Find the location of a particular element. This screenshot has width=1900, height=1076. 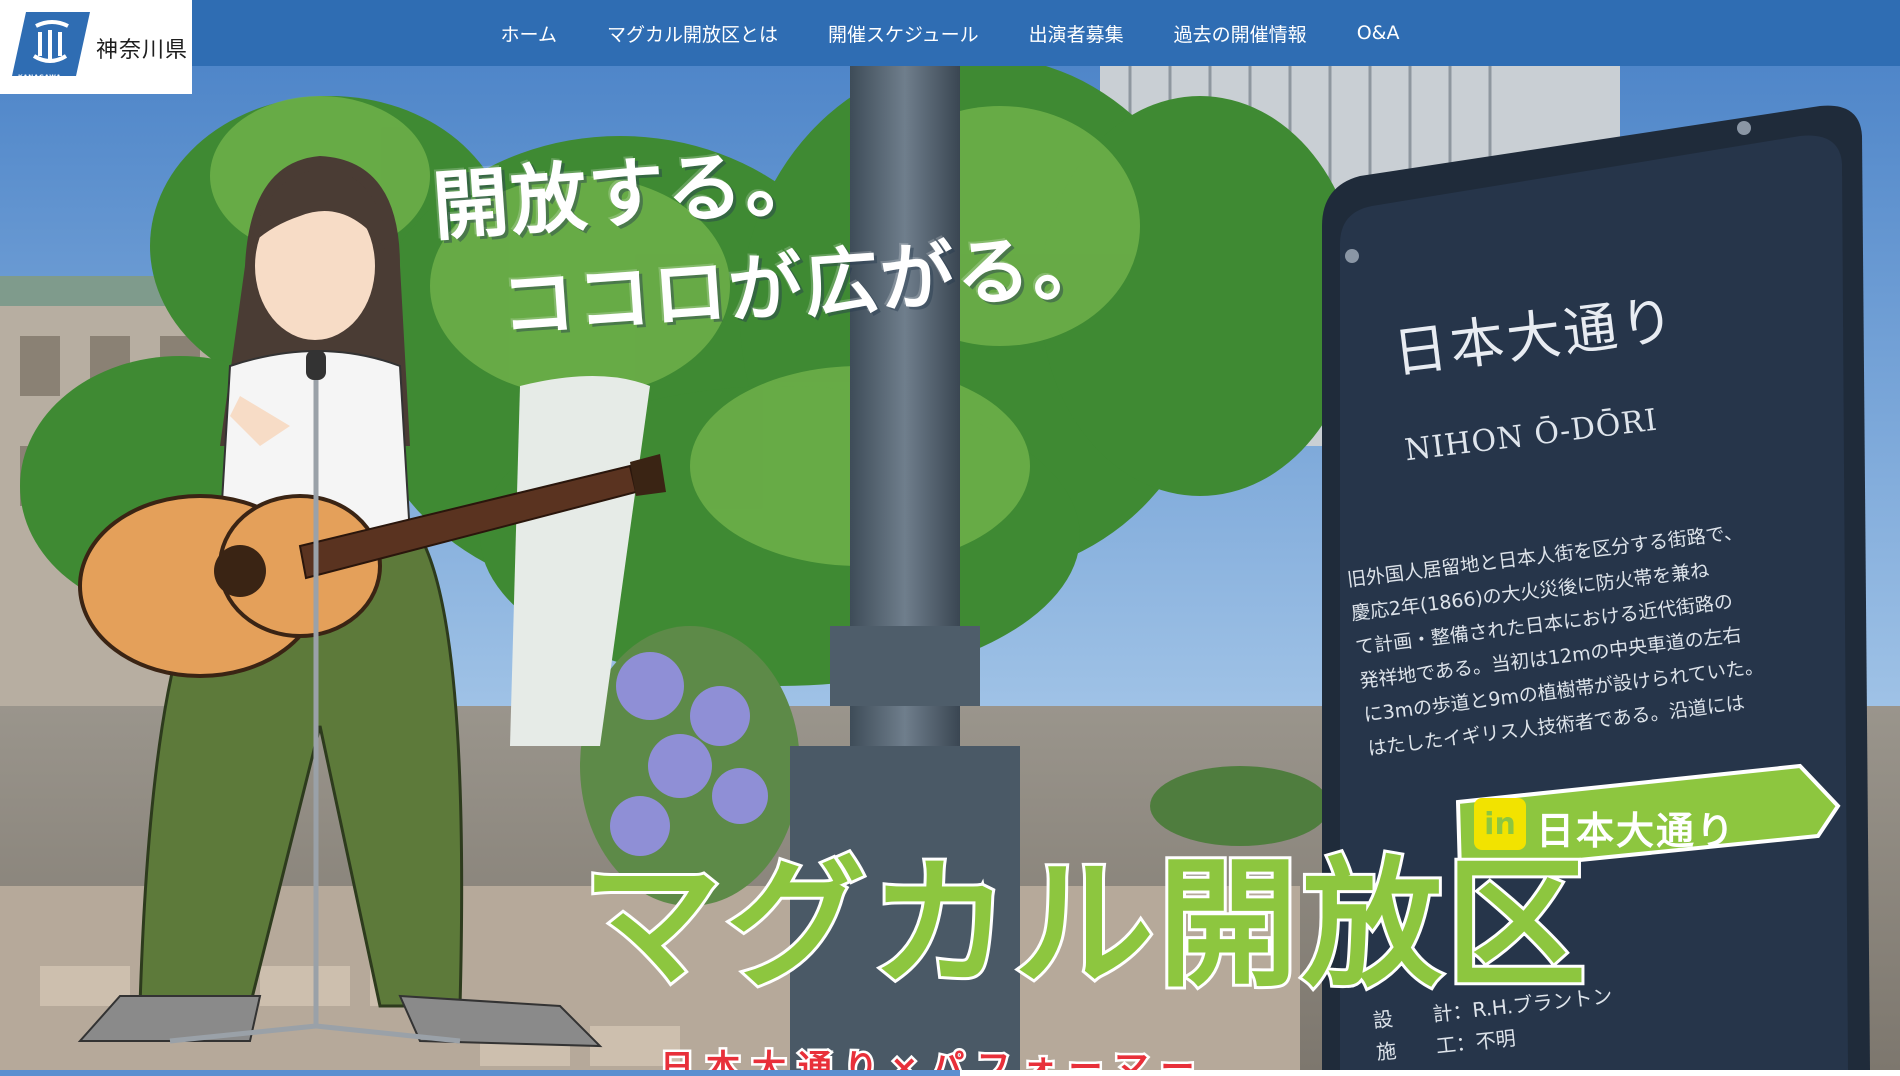

kanagawa-emblem-icon is located at coordinates (51, 44).